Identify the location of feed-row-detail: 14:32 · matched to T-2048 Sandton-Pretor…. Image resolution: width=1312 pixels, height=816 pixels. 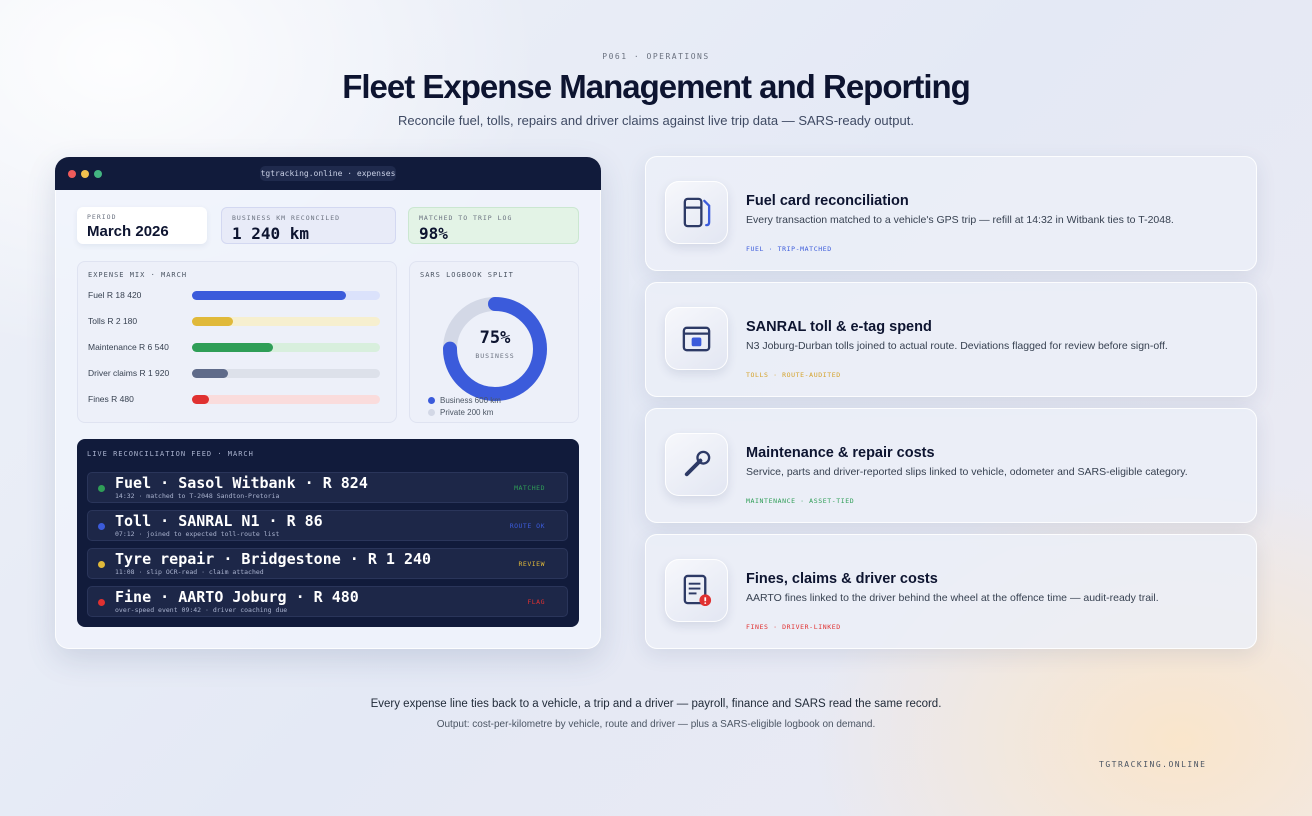
(197, 496).